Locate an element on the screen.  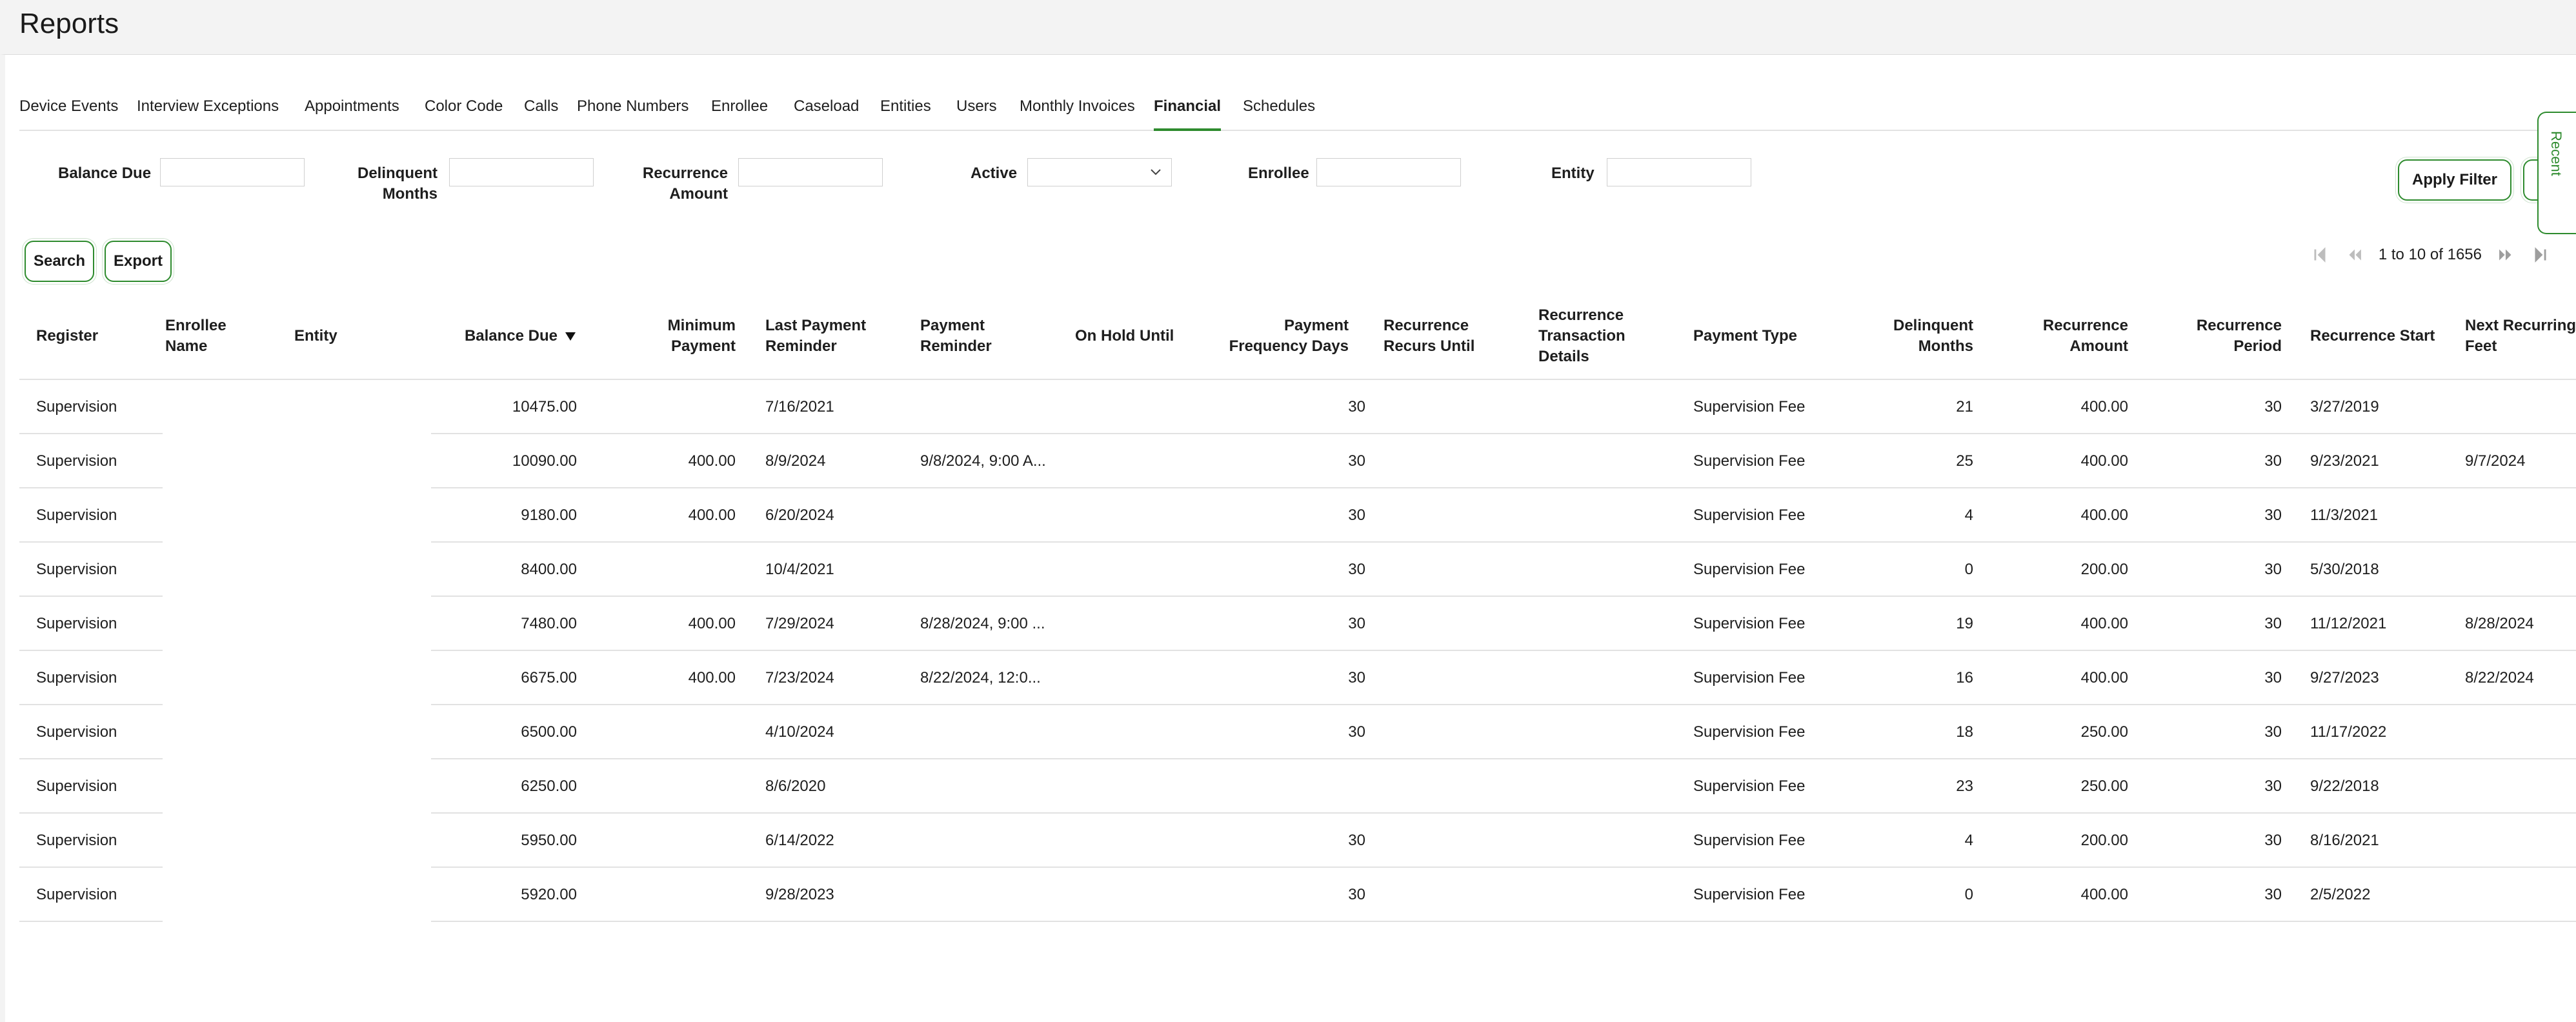
tab-interview-exceptions: Interview Exceptions is located at coordinates (208, 111).